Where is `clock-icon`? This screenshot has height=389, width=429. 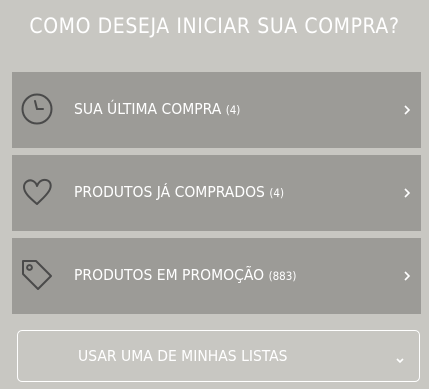
clock-icon is located at coordinates (37, 109).